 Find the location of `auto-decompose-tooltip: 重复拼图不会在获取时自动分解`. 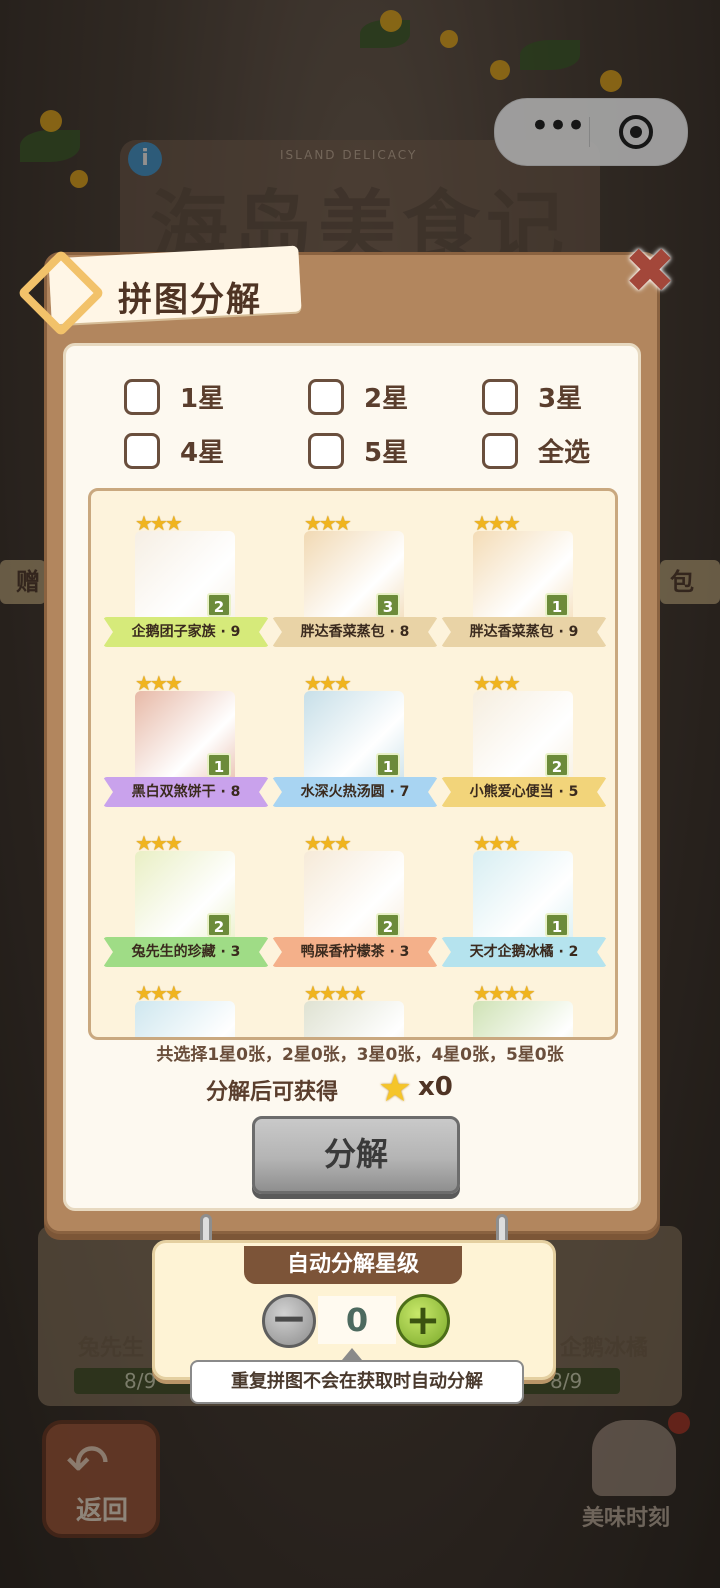

auto-decompose-tooltip: 重复拼图不会在获取时自动分解 is located at coordinates (357, 1382).